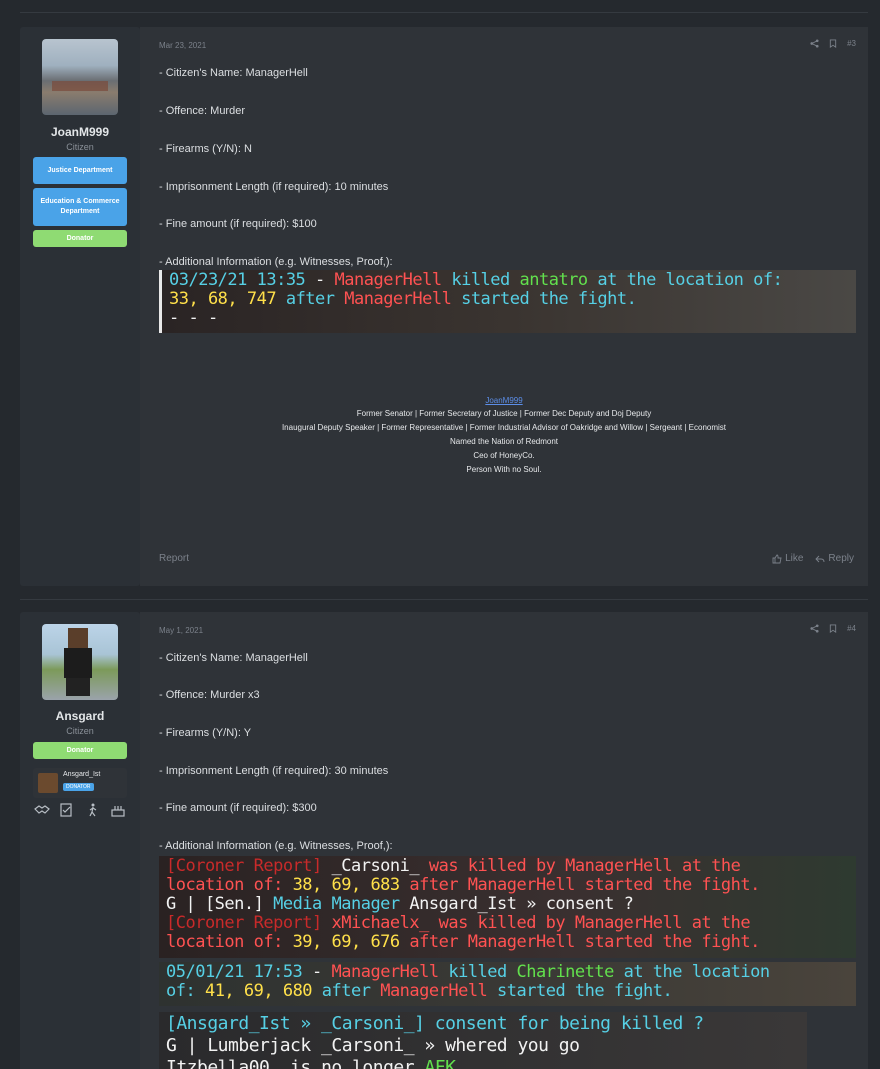  I want to click on username: Ansgard, so click(80, 716).